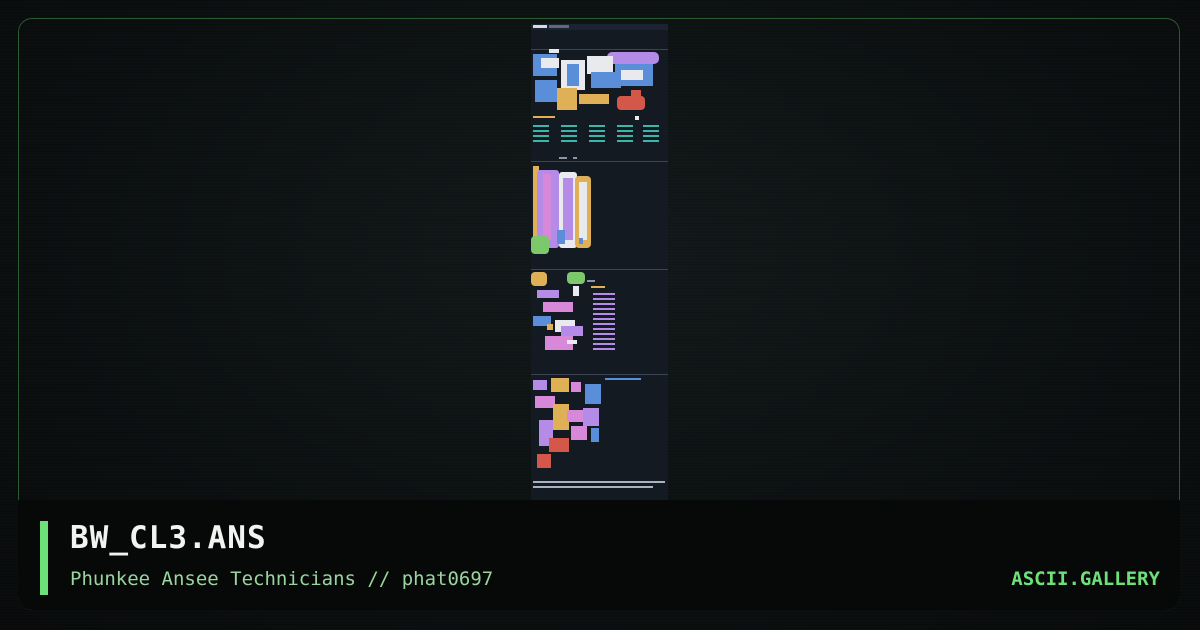 The height and width of the screenshot is (630, 1200). What do you see at coordinates (1085, 579) in the screenshot?
I see `site-brand: ASCII.GALLERY` at bounding box center [1085, 579].